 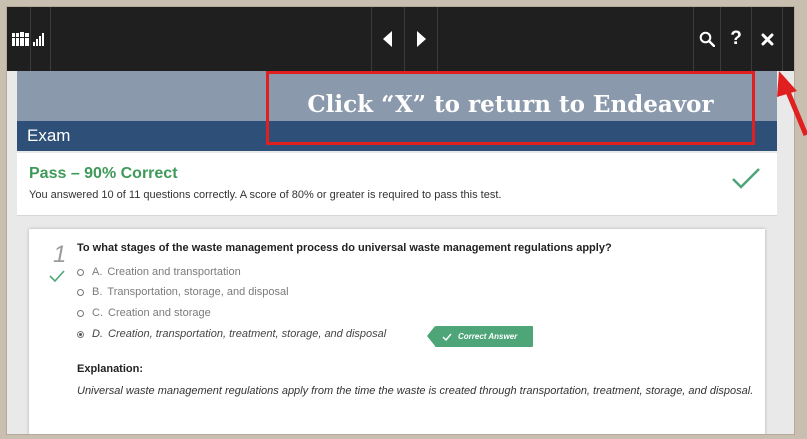 I want to click on option-a: A. Creation and transportation, so click(x=159, y=272).